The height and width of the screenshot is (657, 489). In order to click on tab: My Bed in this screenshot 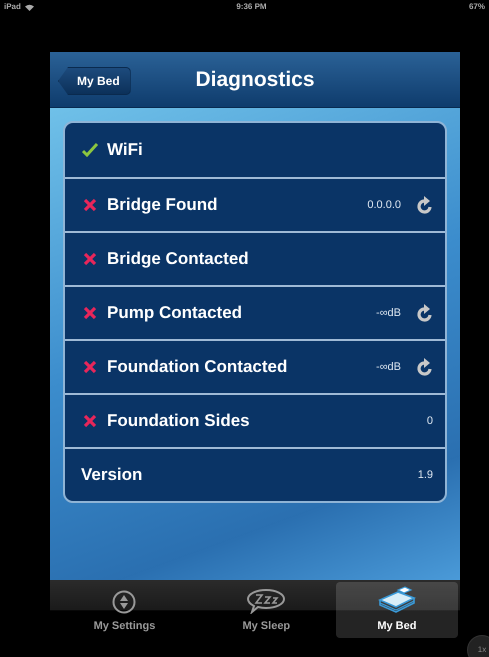, I will do `click(397, 610)`.